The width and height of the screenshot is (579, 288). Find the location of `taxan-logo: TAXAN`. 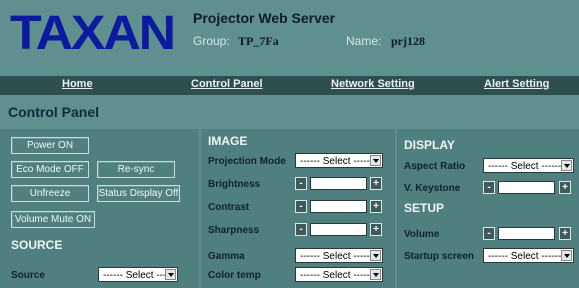

taxan-logo: TAXAN is located at coordinates (93, 33).